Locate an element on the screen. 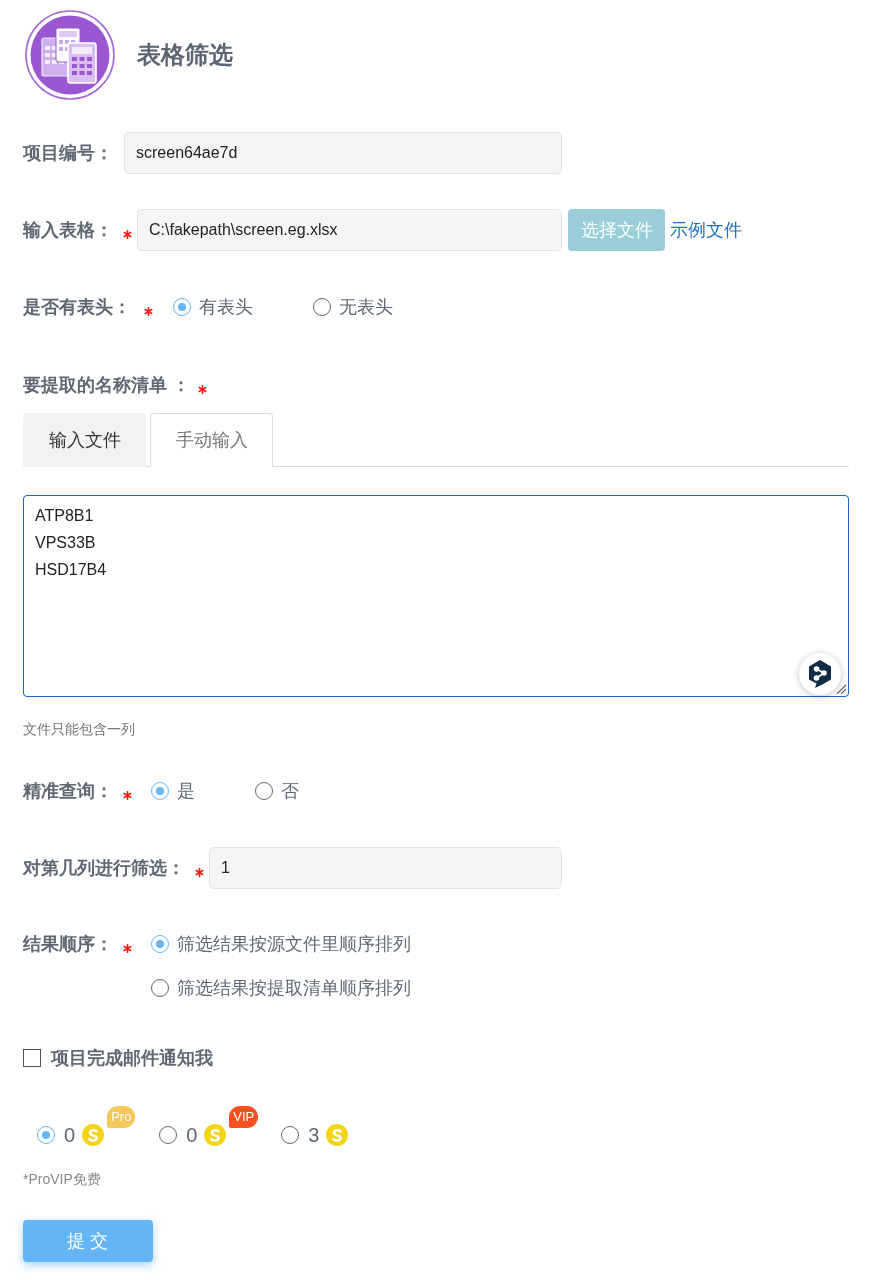 This screenshot has width=869, height=1281. plan-badge: VIP is located at coordinates (244, 1117).